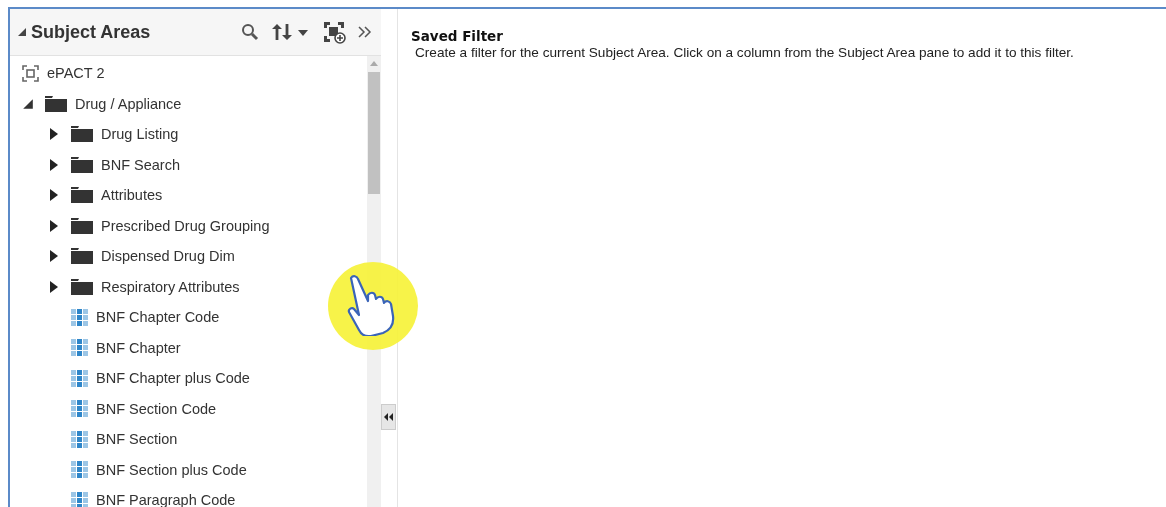 The height and width of the screenshot is (507, 1166). I want to click on scrollbar-thumb, so click(374, 133).